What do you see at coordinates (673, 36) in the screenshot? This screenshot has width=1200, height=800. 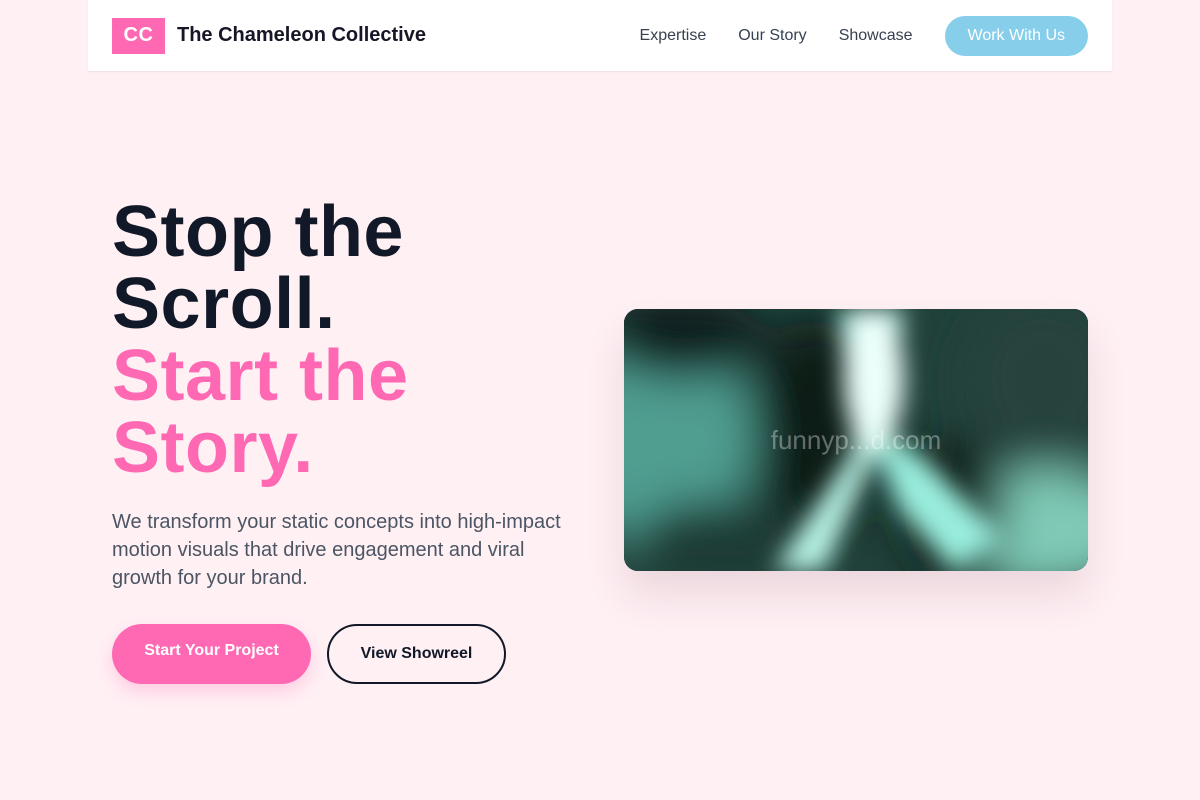 I see `nav-link-expertise: Expertise` at bounding box center [673, 36].